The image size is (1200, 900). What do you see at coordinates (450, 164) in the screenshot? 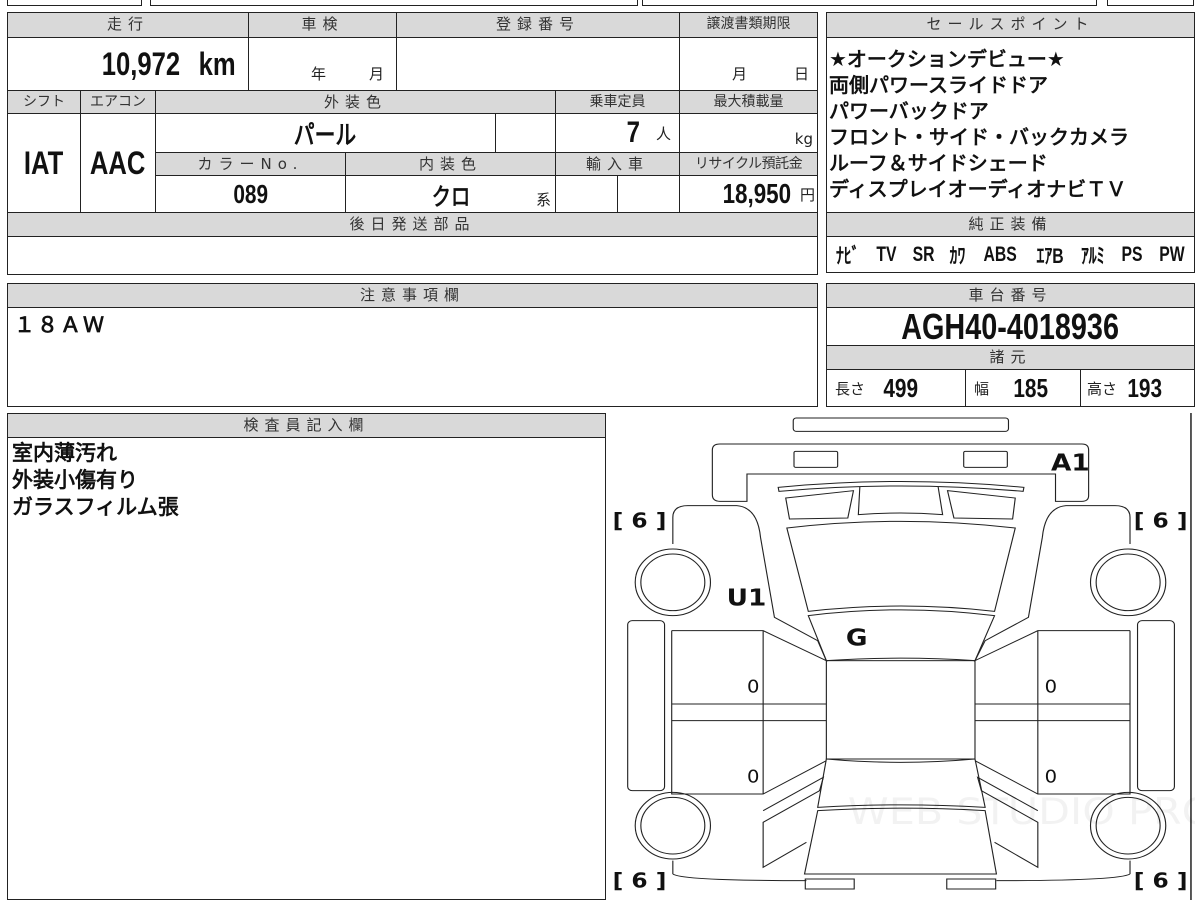
I see `header-interior-color: 内装色` at bounding box center [450, 164].